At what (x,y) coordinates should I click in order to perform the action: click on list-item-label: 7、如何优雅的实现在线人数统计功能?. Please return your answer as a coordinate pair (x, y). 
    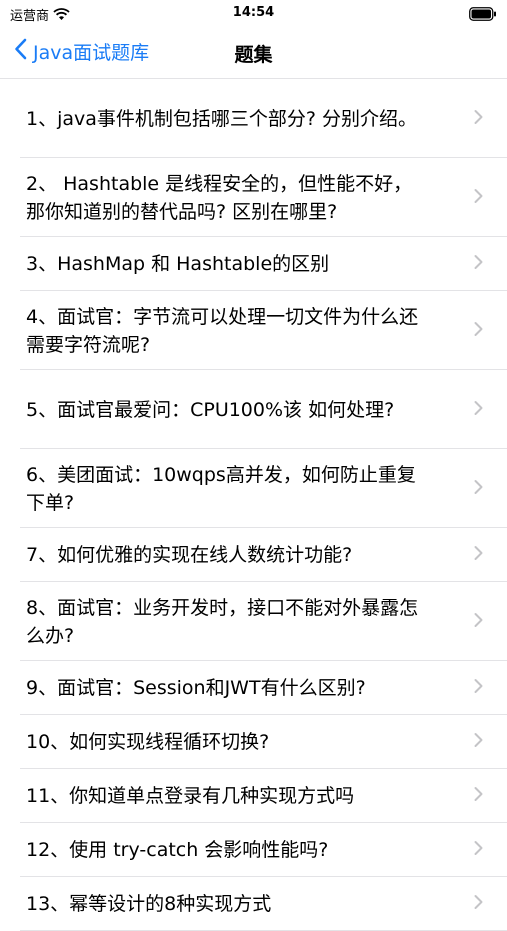
    Looking at the image, I should click on (189, 555).